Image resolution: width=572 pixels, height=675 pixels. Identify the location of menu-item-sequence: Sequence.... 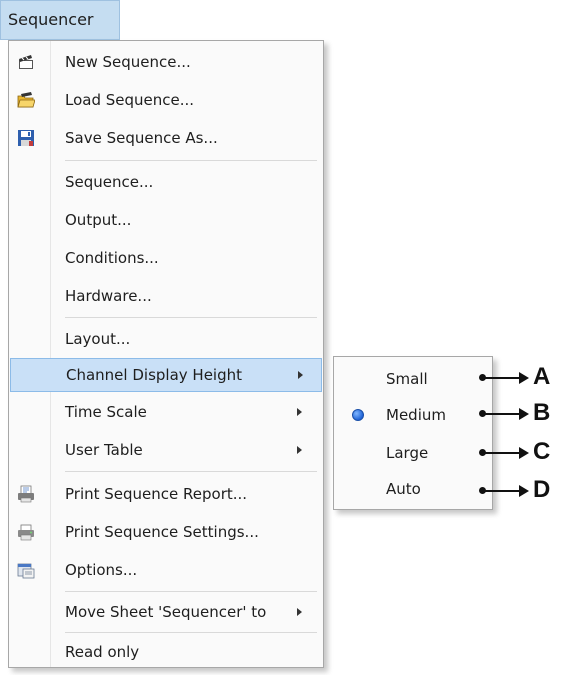
(166, 182).